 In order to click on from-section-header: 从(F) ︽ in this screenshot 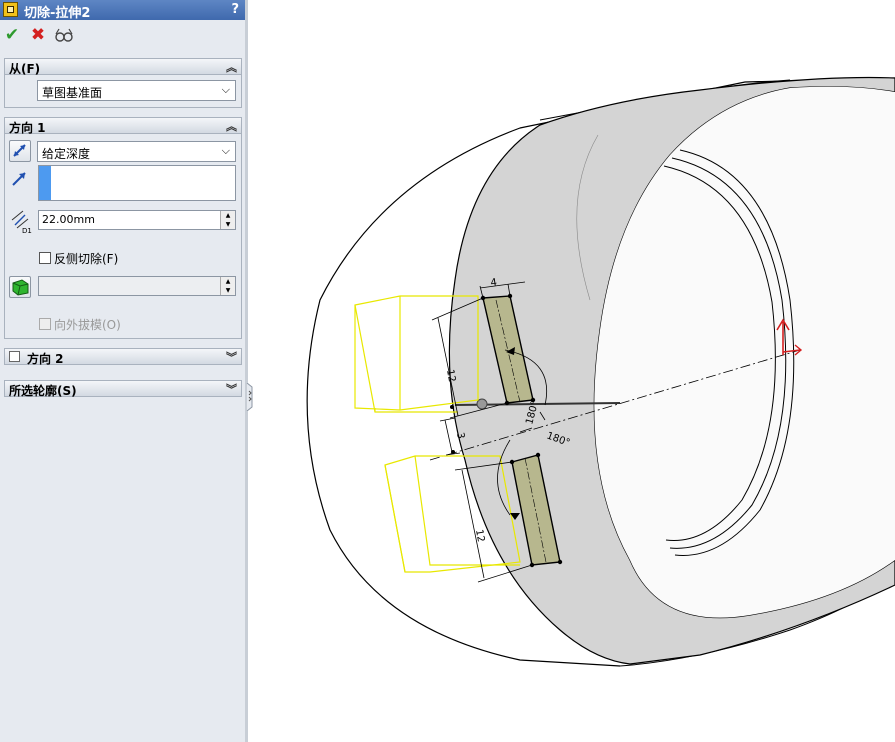, I will do `click(123, 67)`.